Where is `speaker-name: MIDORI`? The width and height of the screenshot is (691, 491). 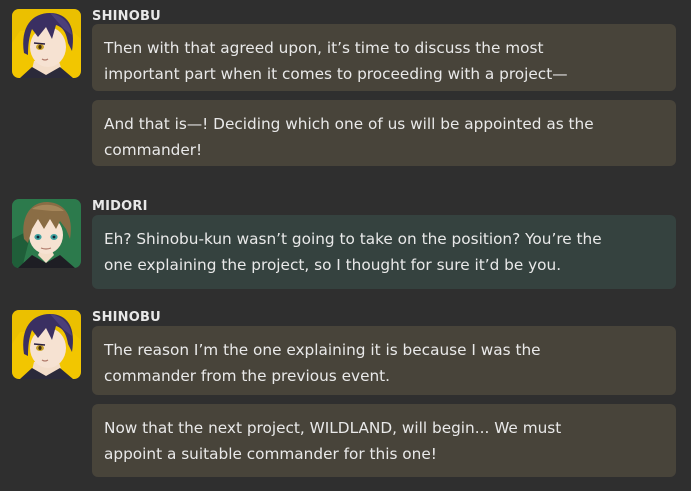
speaker-name: MIDORI is located at coordinates (120, 206).